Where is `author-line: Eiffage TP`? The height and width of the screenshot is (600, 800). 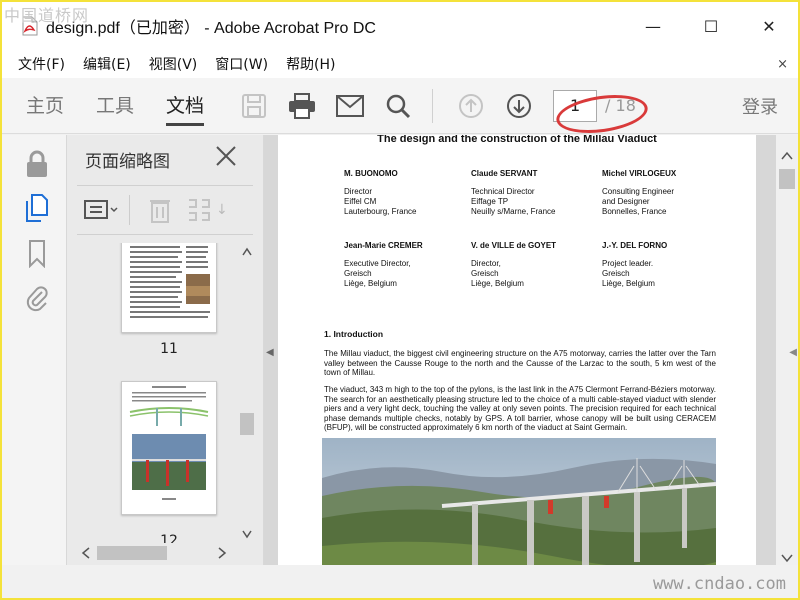 author-line: Eiffage TP is located at coordinates (490, 201).